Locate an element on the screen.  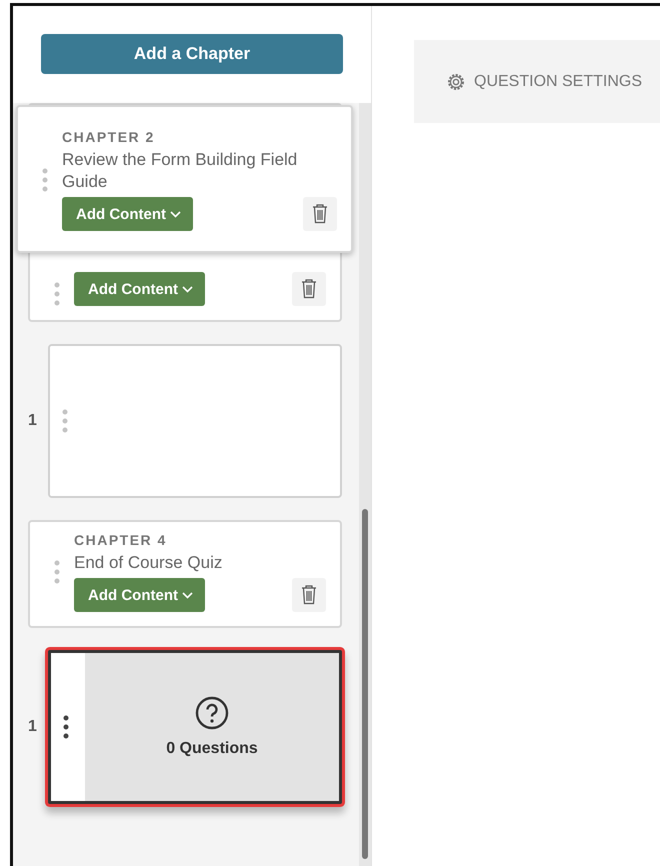
chapter-title: End of Course Quiz is located at coordinates (149, 563).